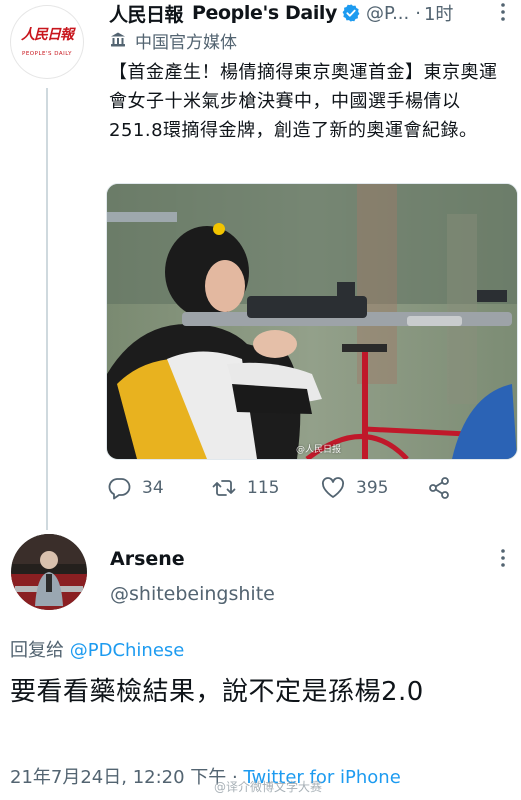 The width and height of the screenshot is (521, 800). What do you see at coordinates (263, 488) in the screenshot?
I see `retweet-count: 115` at bounding box center [263, 488].